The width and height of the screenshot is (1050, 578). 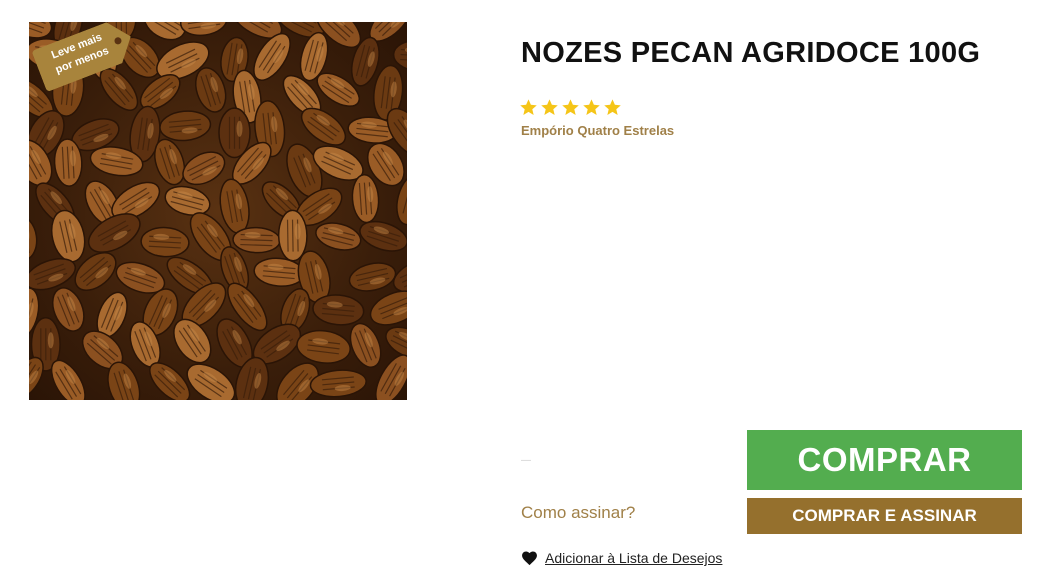 I want to click on buy-button: COMPRAR, so click(x=884, y=460).